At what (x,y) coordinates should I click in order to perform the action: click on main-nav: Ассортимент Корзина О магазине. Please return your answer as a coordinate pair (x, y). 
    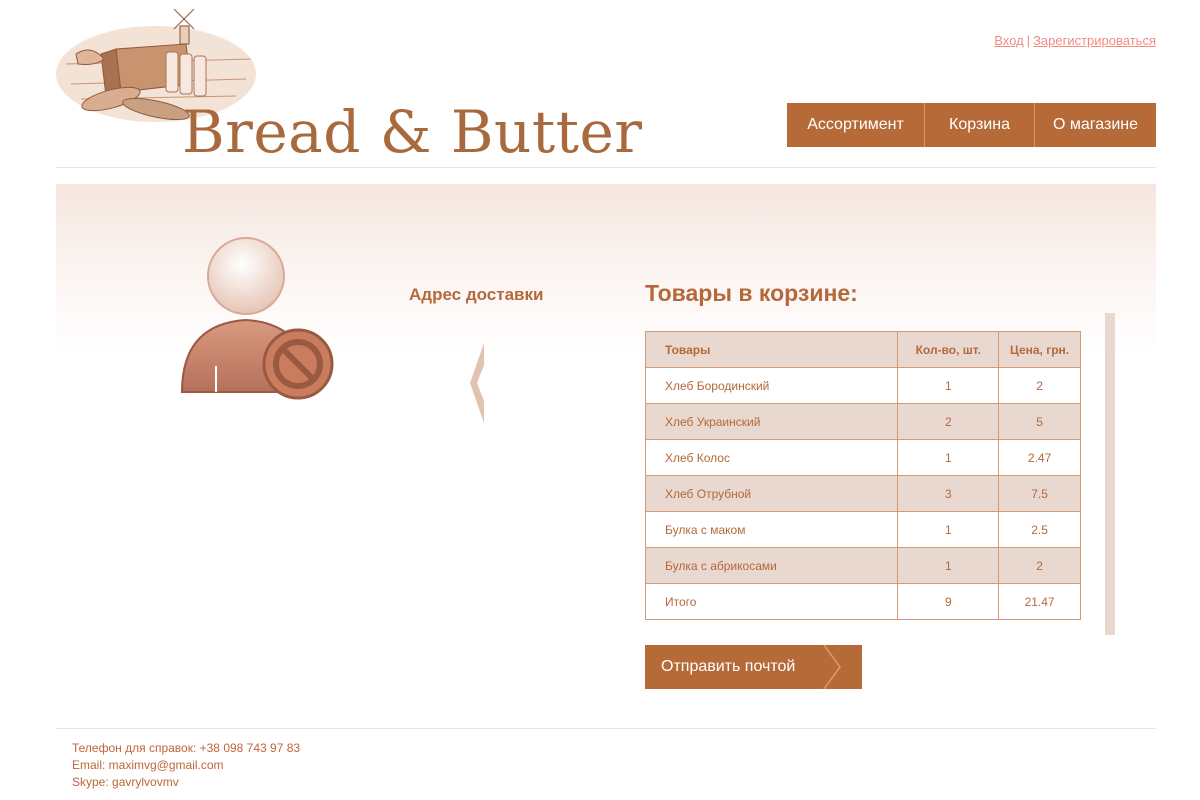
    Looking at the image, I should click on (971, 125).